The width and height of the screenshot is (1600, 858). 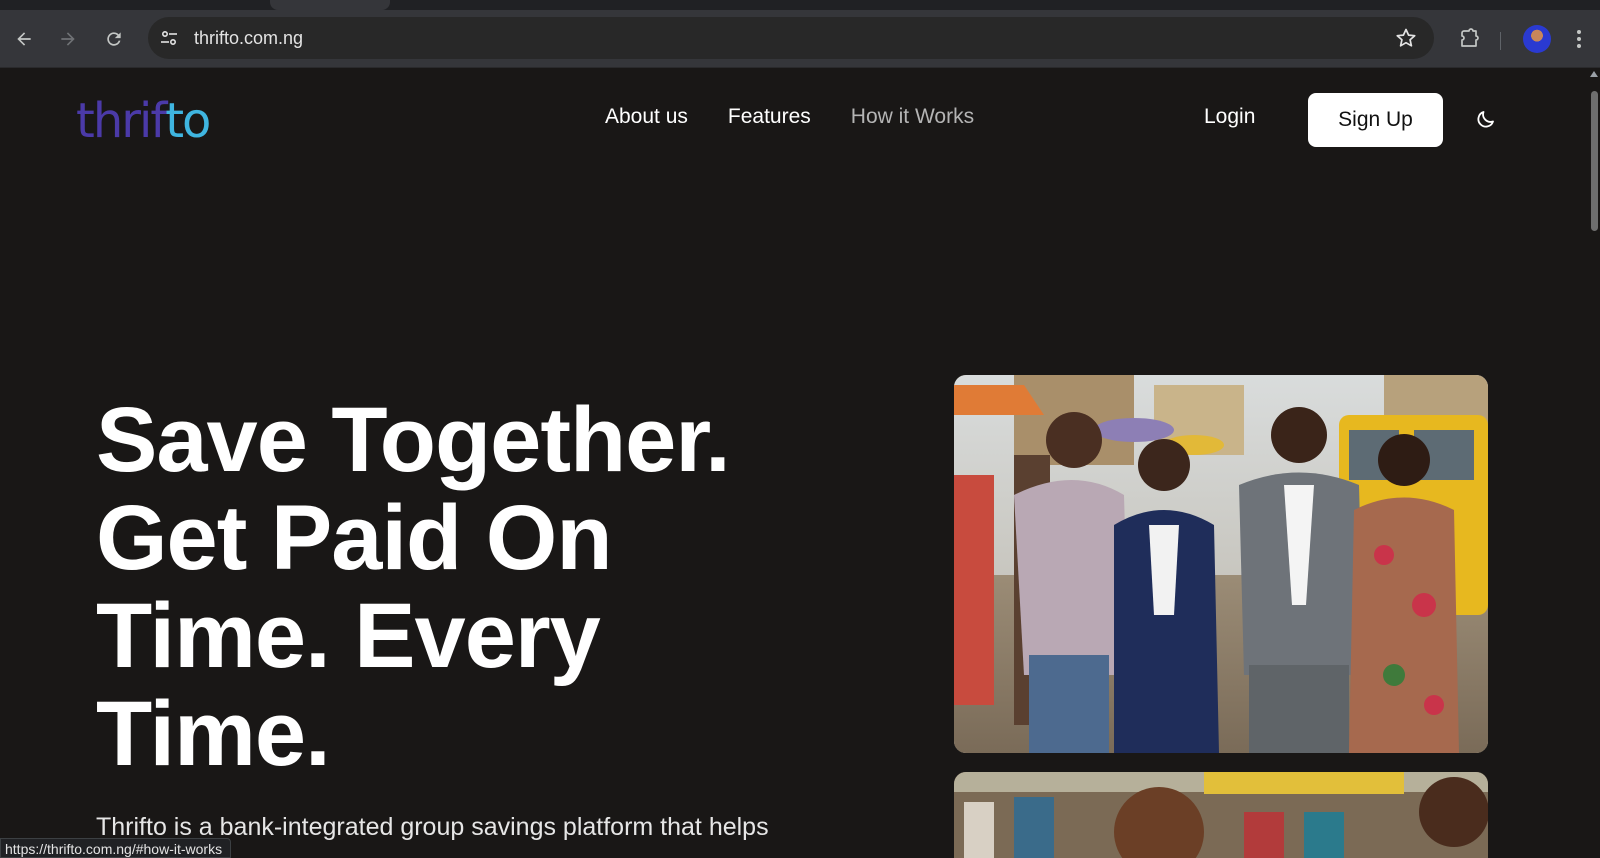 I want to click on moon-icon, so click(x=1485, y=119).